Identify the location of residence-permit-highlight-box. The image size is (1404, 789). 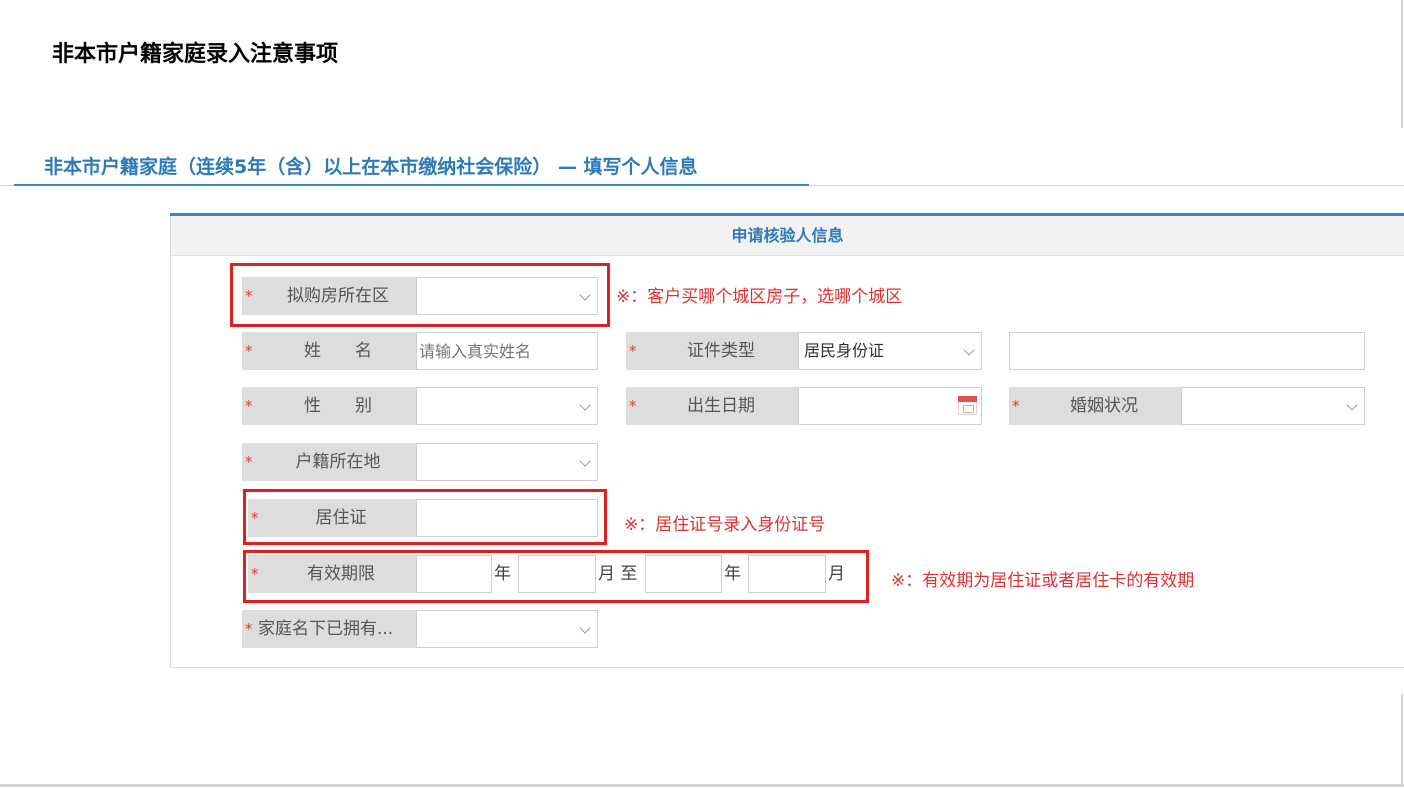
(425, 517).